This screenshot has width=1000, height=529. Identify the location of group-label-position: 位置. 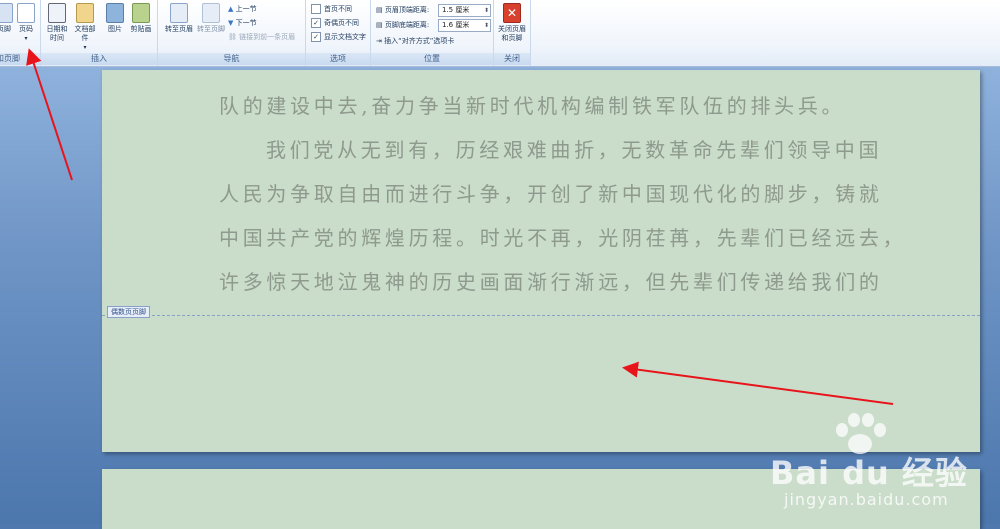
(432, 59).